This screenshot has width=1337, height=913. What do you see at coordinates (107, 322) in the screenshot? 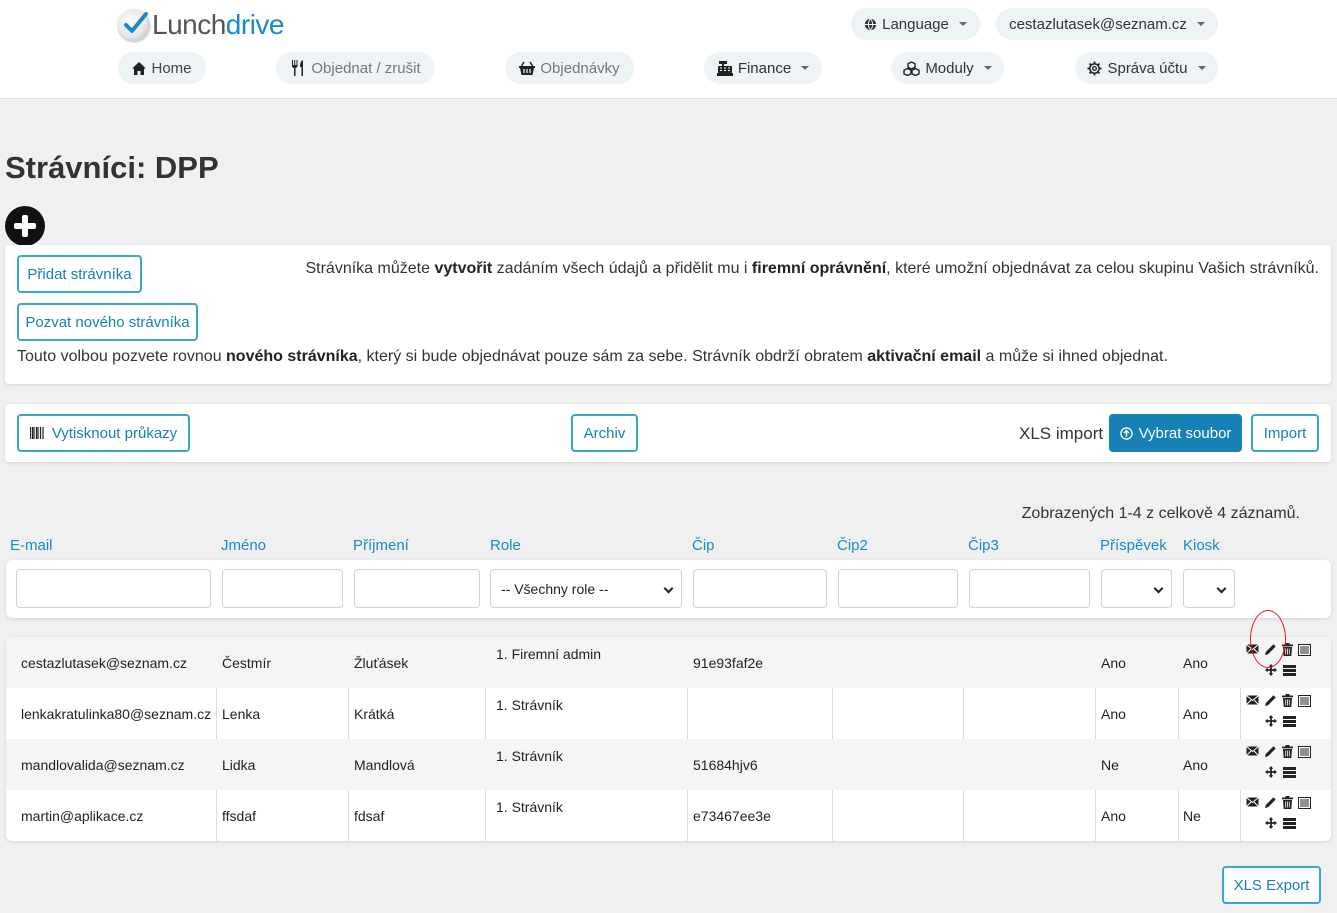
I see `invite-diner-button: Pozvat nového strávníka` at bounding box center [107, 322].